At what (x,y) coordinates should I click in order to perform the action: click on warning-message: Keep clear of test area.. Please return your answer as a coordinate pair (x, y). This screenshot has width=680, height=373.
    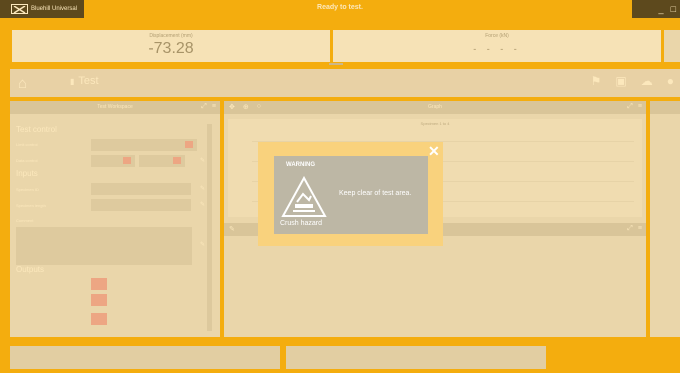
    Looking at the image, I should click on (375, 193).